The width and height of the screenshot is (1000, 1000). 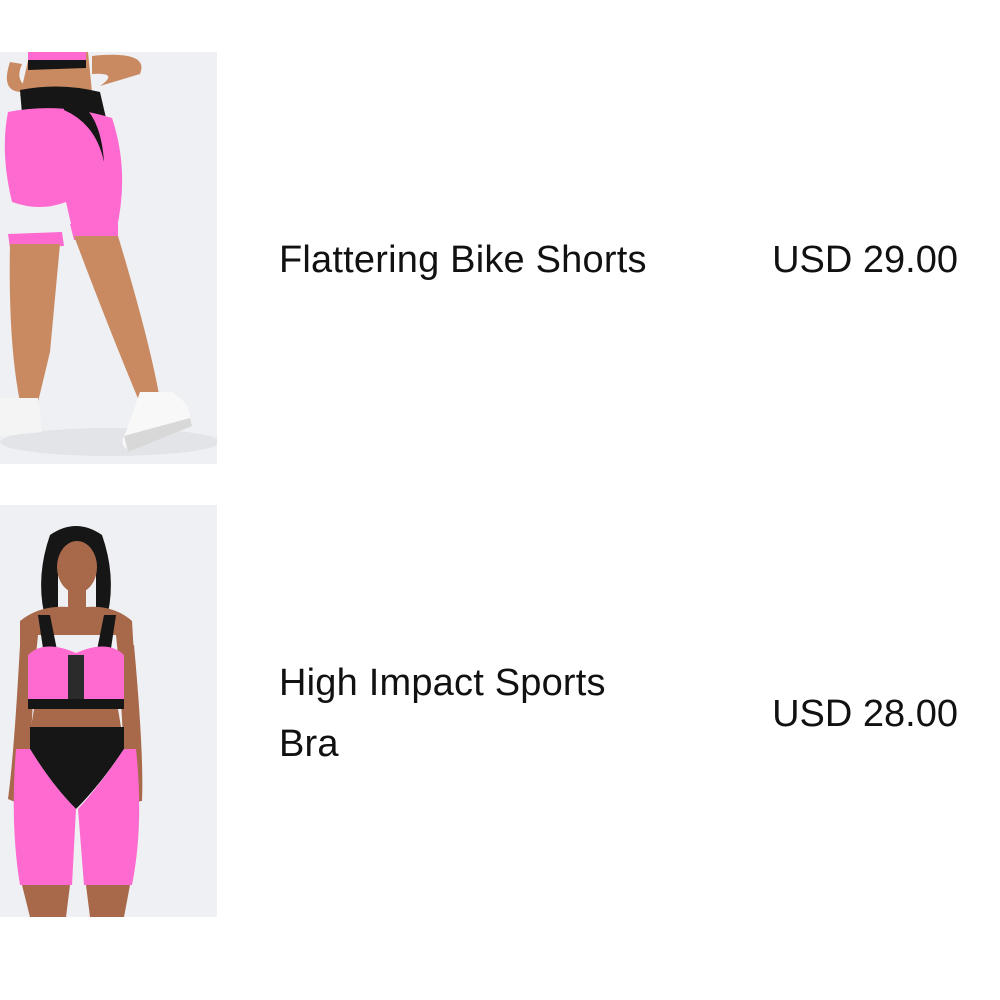 I want to click on bike-shorts-photo-icon, so click(x=108, y=258).